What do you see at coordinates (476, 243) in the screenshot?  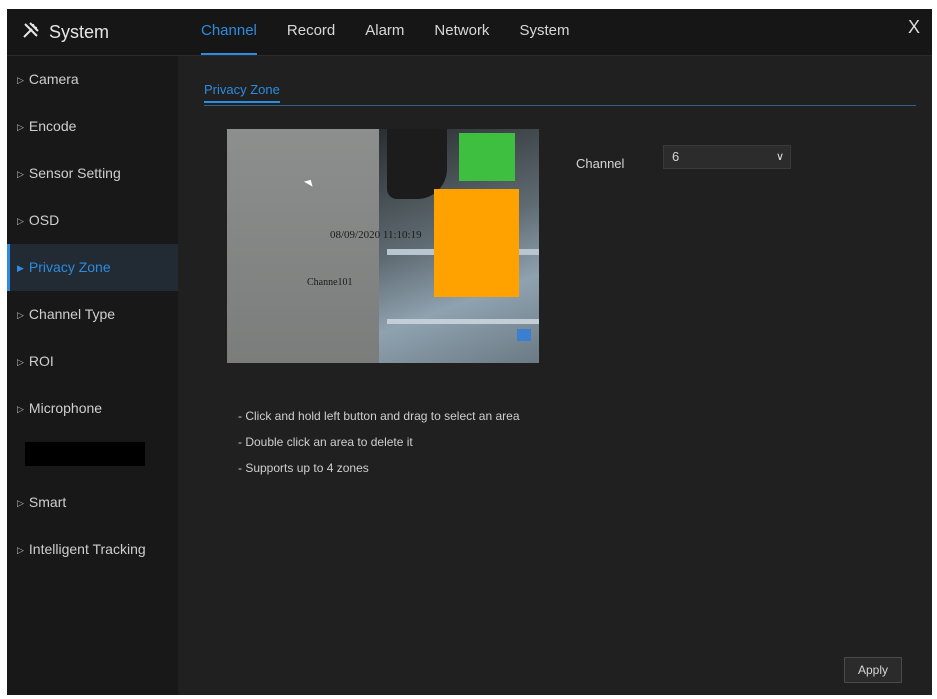 I see `privacy-mask-zone` at bounding box center [476, 243].